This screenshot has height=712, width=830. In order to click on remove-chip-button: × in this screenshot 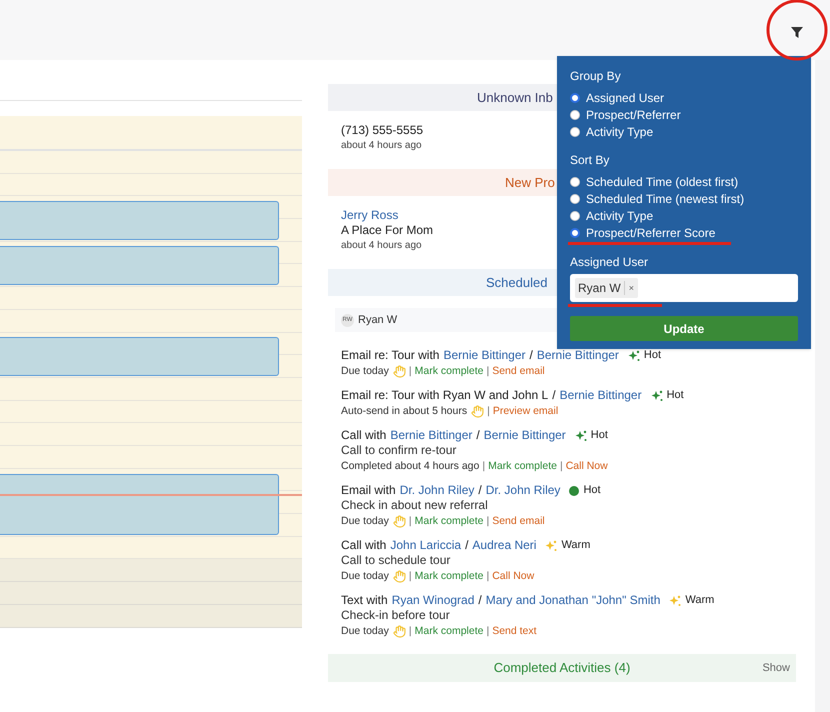, I will do `click(631, 288)`.